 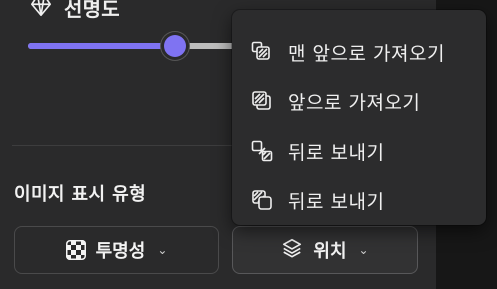 I want to click on display-type-title: 이미지 표시 유형, so click(x=80, y=194).